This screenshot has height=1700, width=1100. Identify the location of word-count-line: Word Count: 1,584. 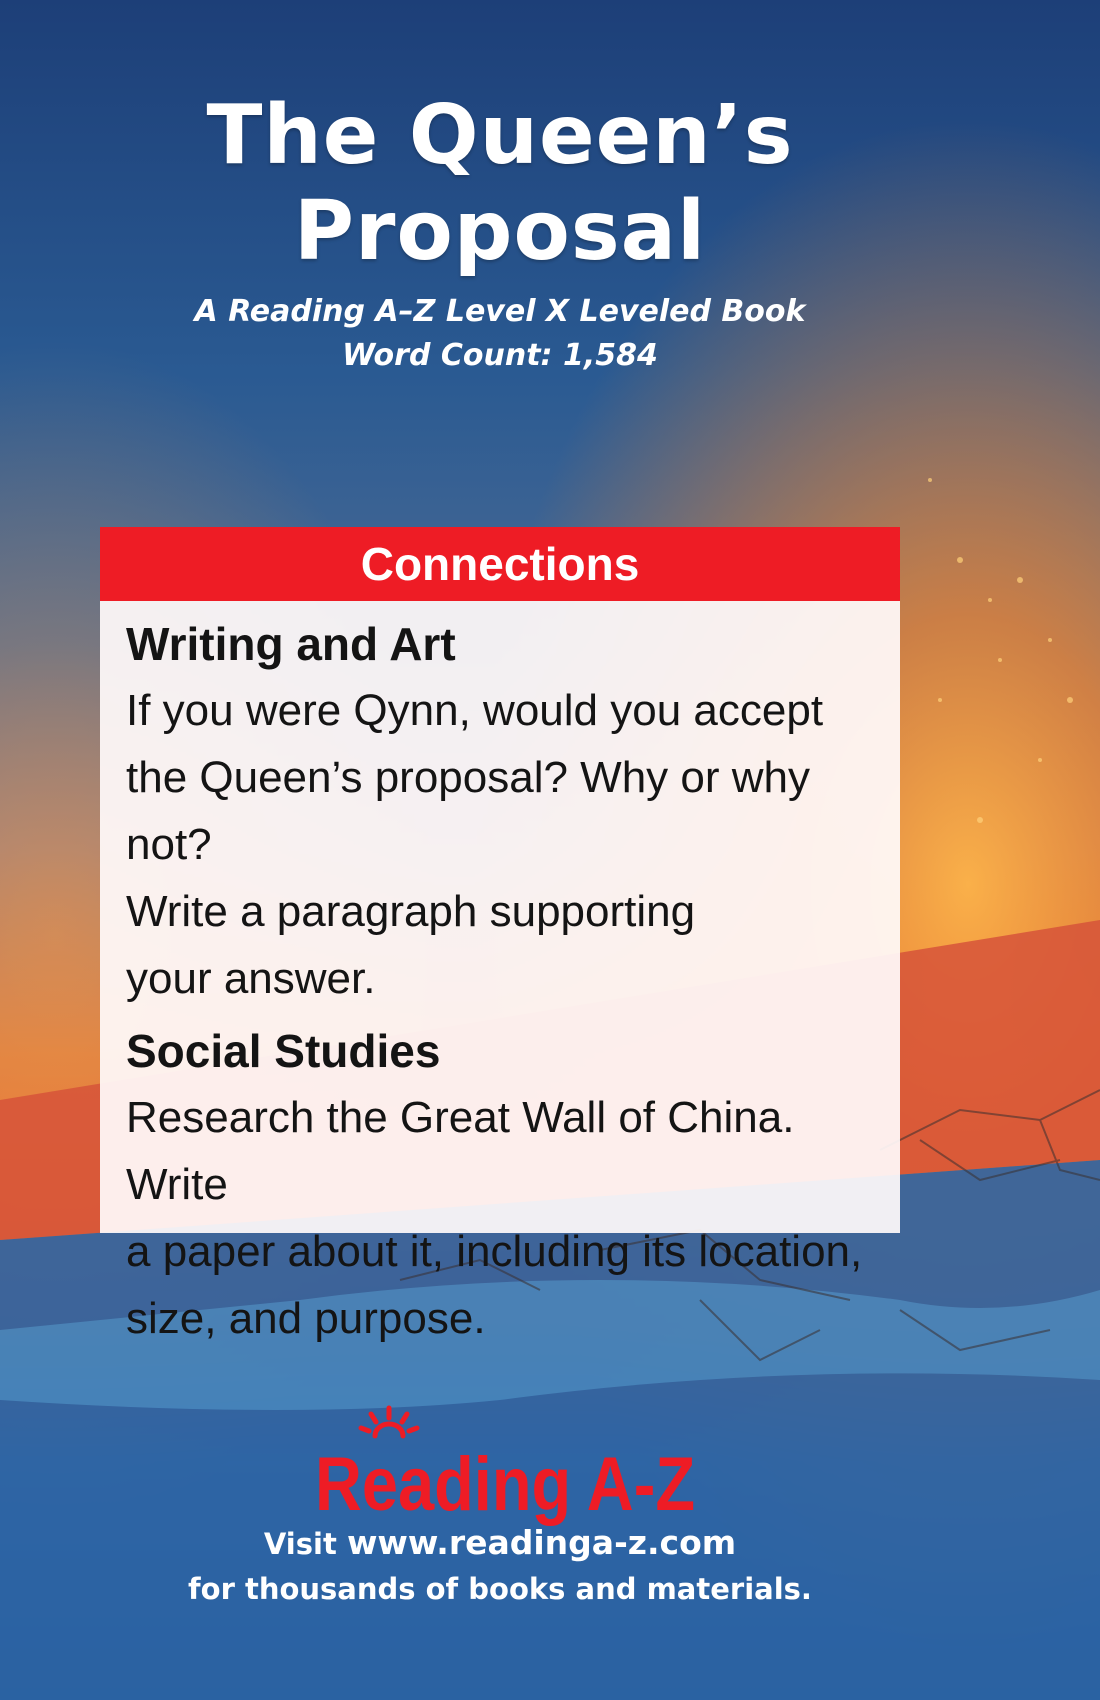
(500, 355).